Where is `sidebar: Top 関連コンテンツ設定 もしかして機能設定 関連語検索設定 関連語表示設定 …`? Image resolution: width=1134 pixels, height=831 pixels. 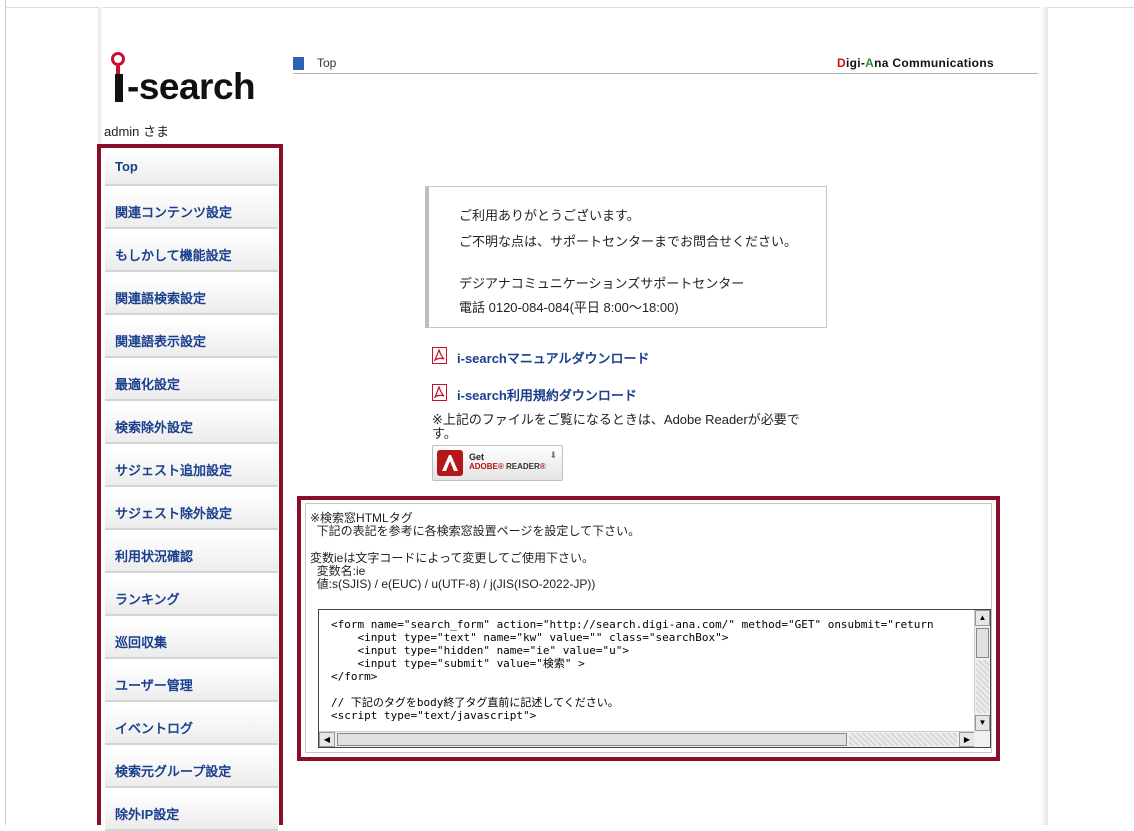
sidebar: Top 関連コンテンツ設定 もしかして機能設定 関連語検索設定 関連語表示設定 … is located at coordinates (190, 487).